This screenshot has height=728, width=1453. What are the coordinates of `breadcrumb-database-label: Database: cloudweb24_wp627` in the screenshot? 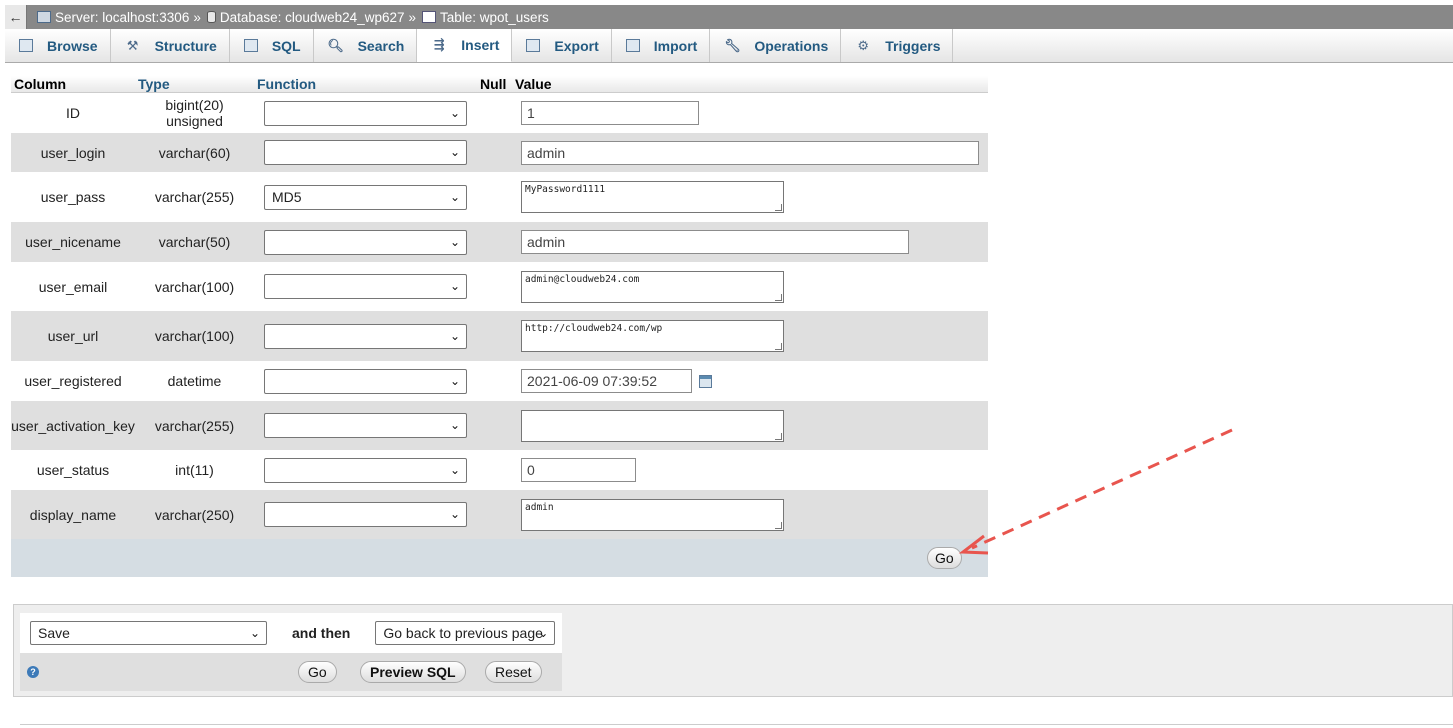 It's located at (312, 17).